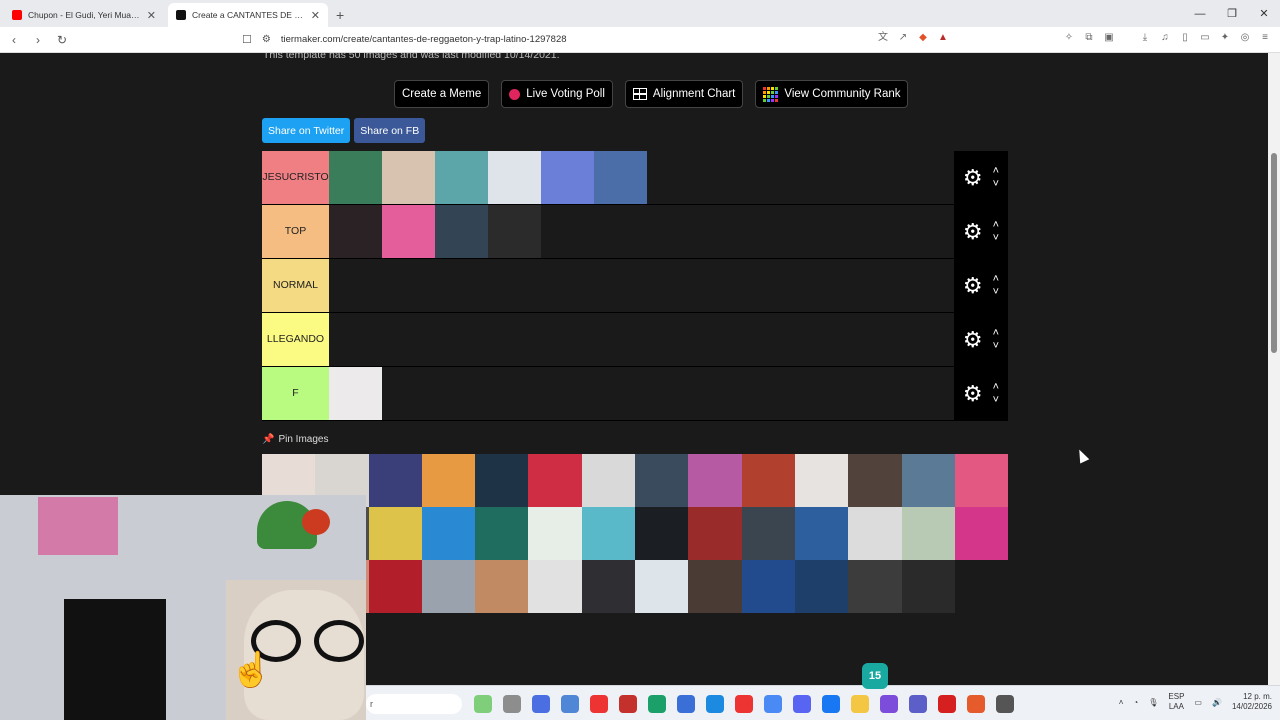 Image resolution: width=1280 pixels, height=720 pixels. What do you see at coordinates (62, 40) in the screenshot?
I see `reload-icon: ↻` at bounding box center [62, 40].